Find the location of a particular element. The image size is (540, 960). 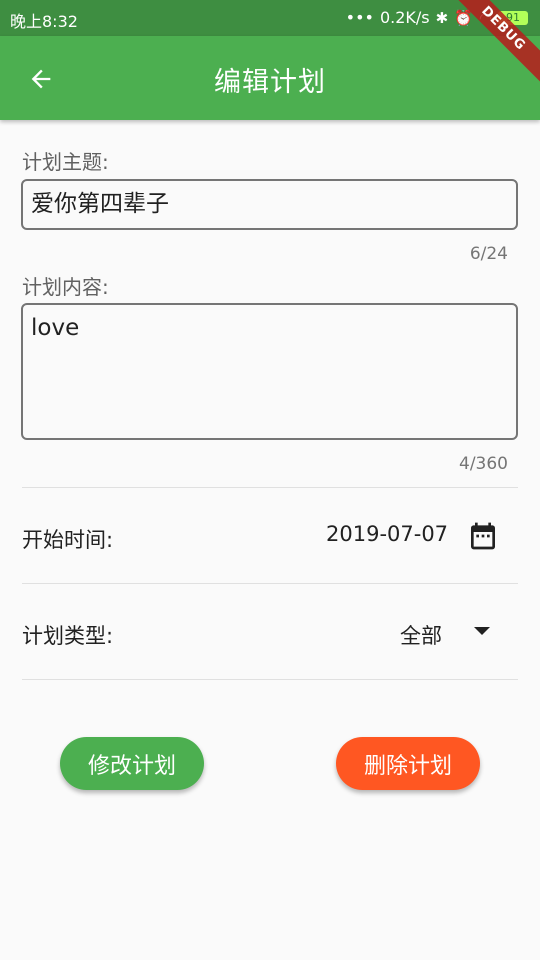

content-textarea-value: love is located at coordinates (55, 328).